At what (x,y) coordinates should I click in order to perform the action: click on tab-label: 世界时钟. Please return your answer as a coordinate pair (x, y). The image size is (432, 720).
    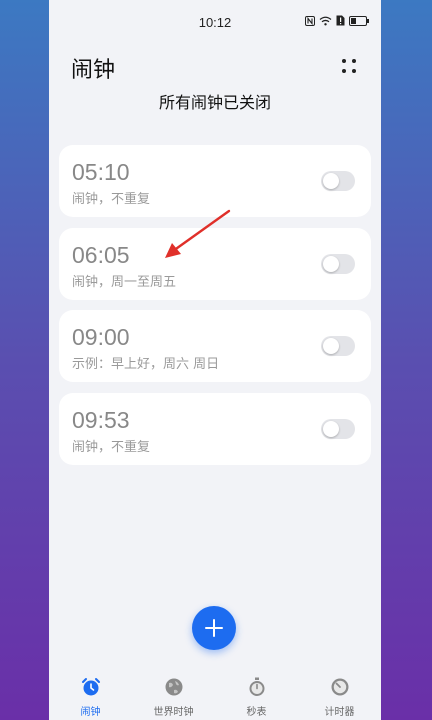
    Looking at the image, I should click on (173, 712).